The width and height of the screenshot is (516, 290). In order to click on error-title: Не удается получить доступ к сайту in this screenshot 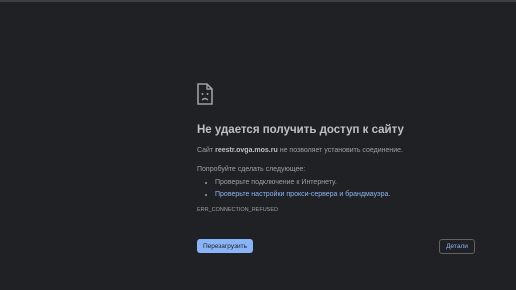, I will do `click(300, 130)`.